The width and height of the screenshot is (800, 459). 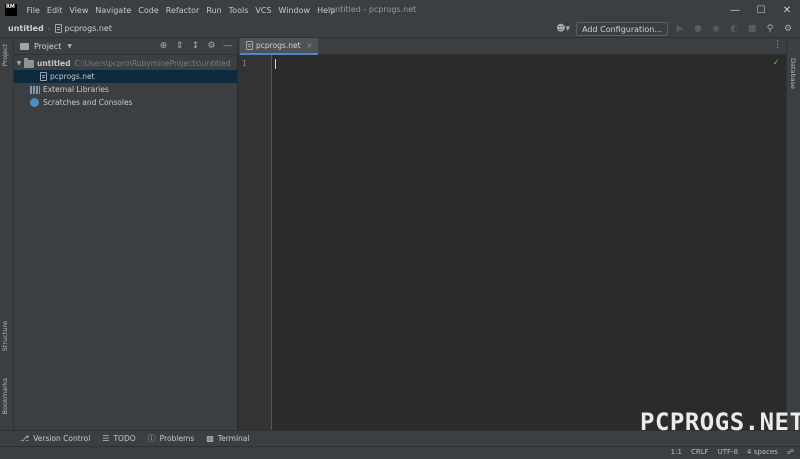 I want to click on todo-button: ☰ TODO, so click(x=118, y=438).